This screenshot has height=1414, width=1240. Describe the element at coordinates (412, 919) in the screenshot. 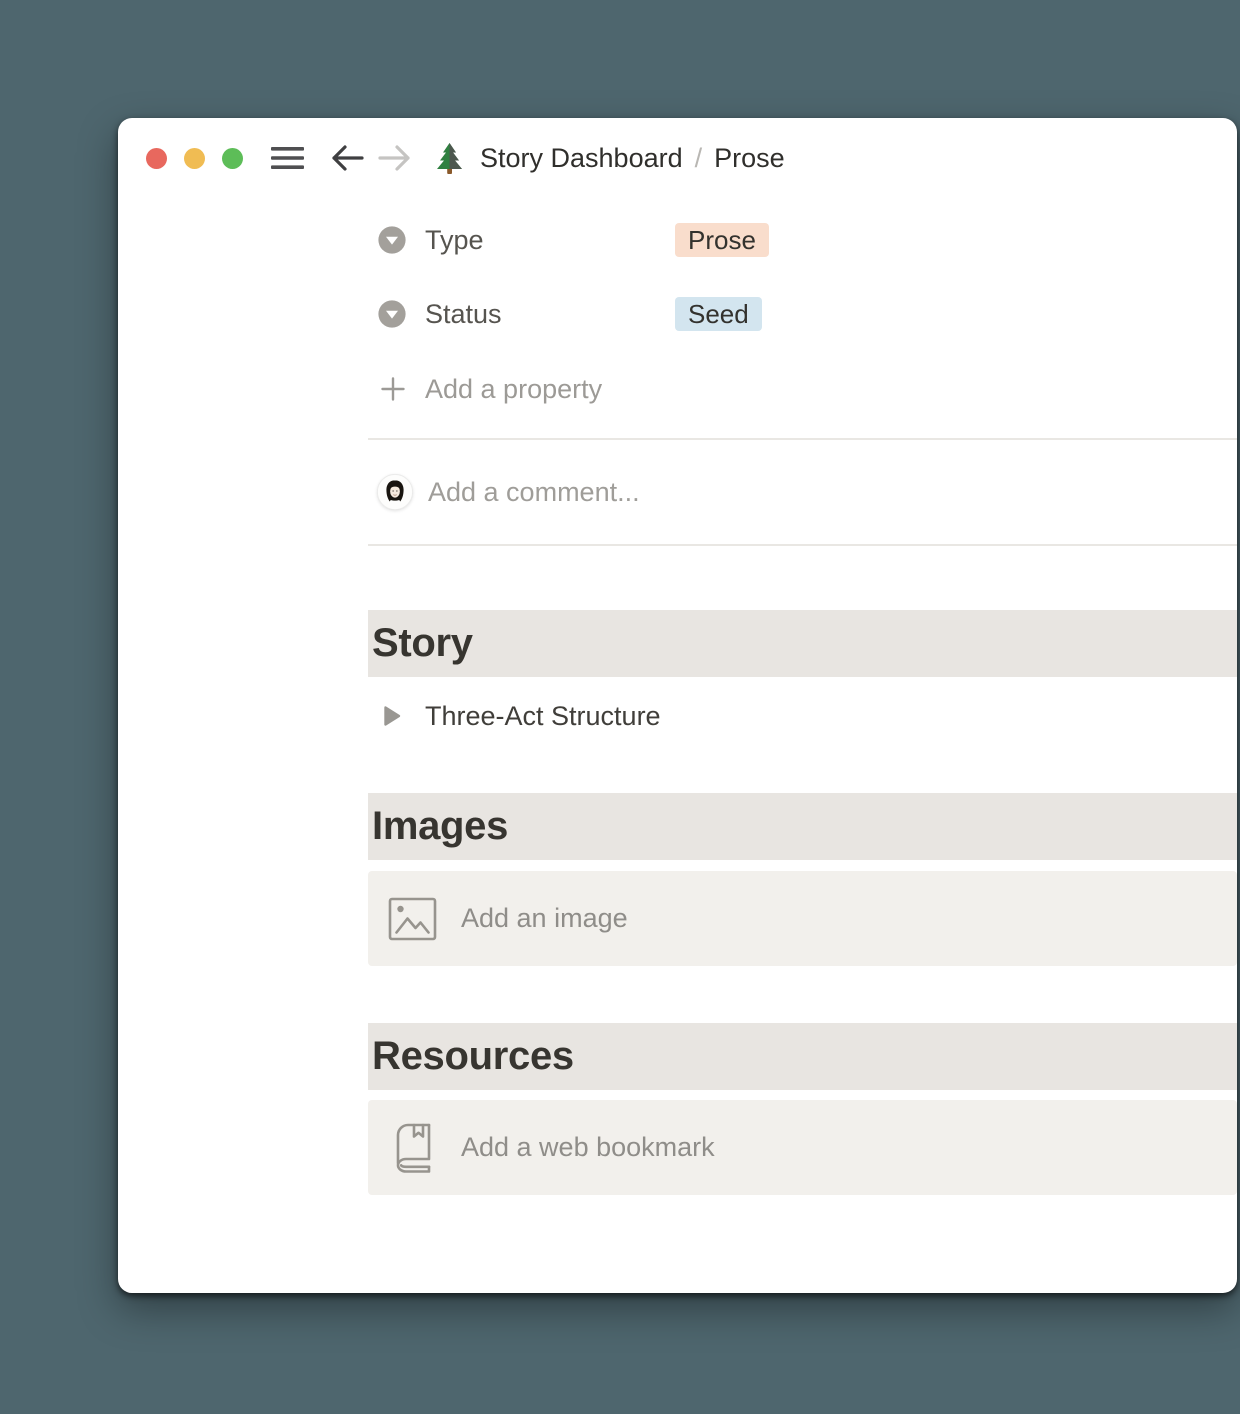

I see `image-icon` at that location.